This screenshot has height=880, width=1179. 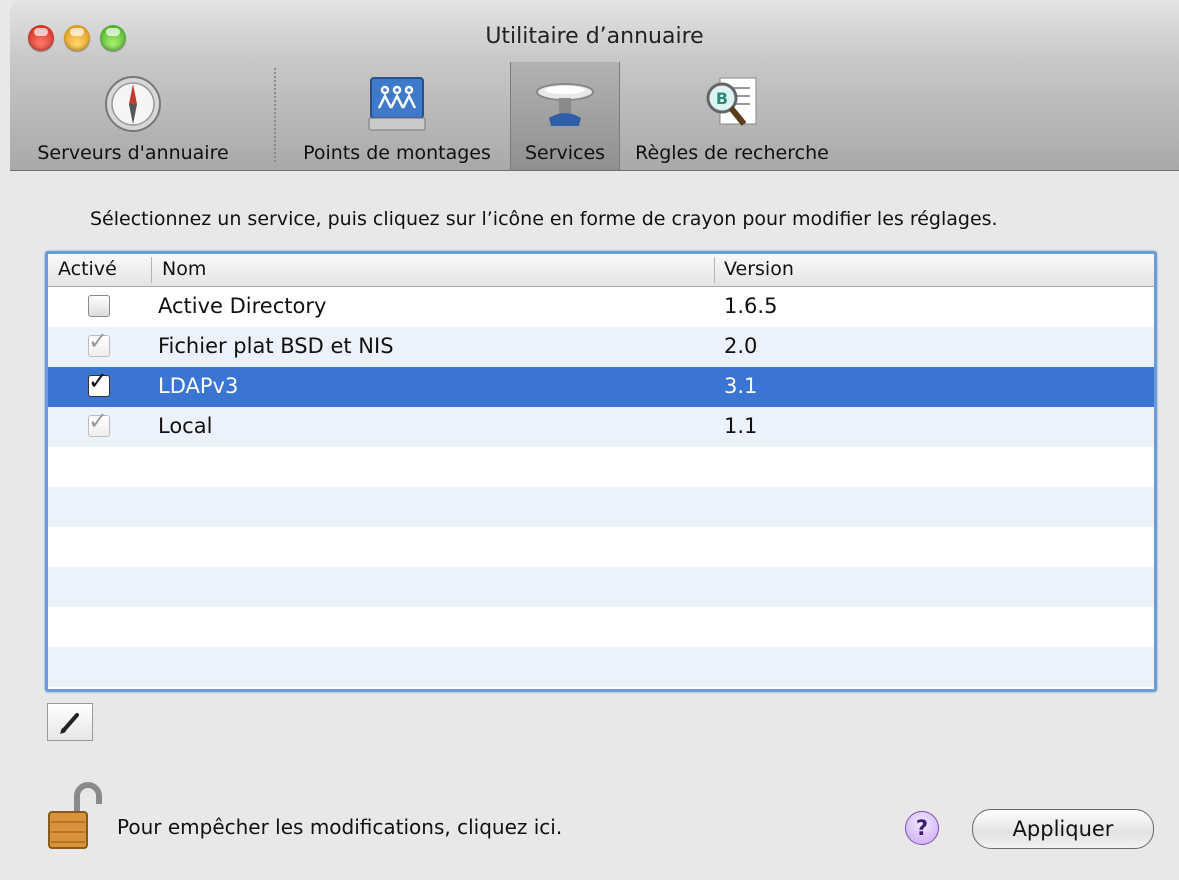 What do you see at coordinates (601, 347) in the screenshot?
I see `table-row: ✓ Fichier plat BSD et NIS 2.0` at bounding box center [601, 347].